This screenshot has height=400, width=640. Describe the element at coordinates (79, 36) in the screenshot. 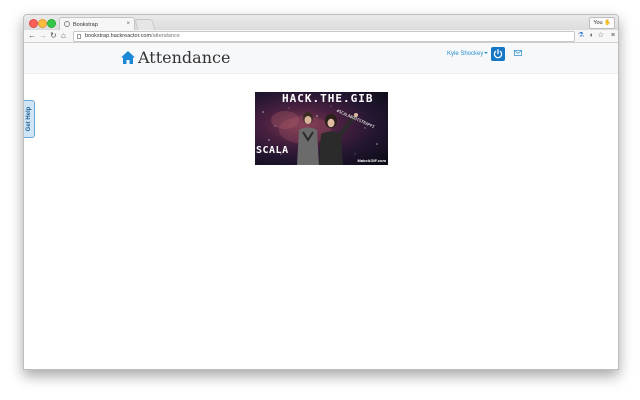

I see `page-icon` at that location.